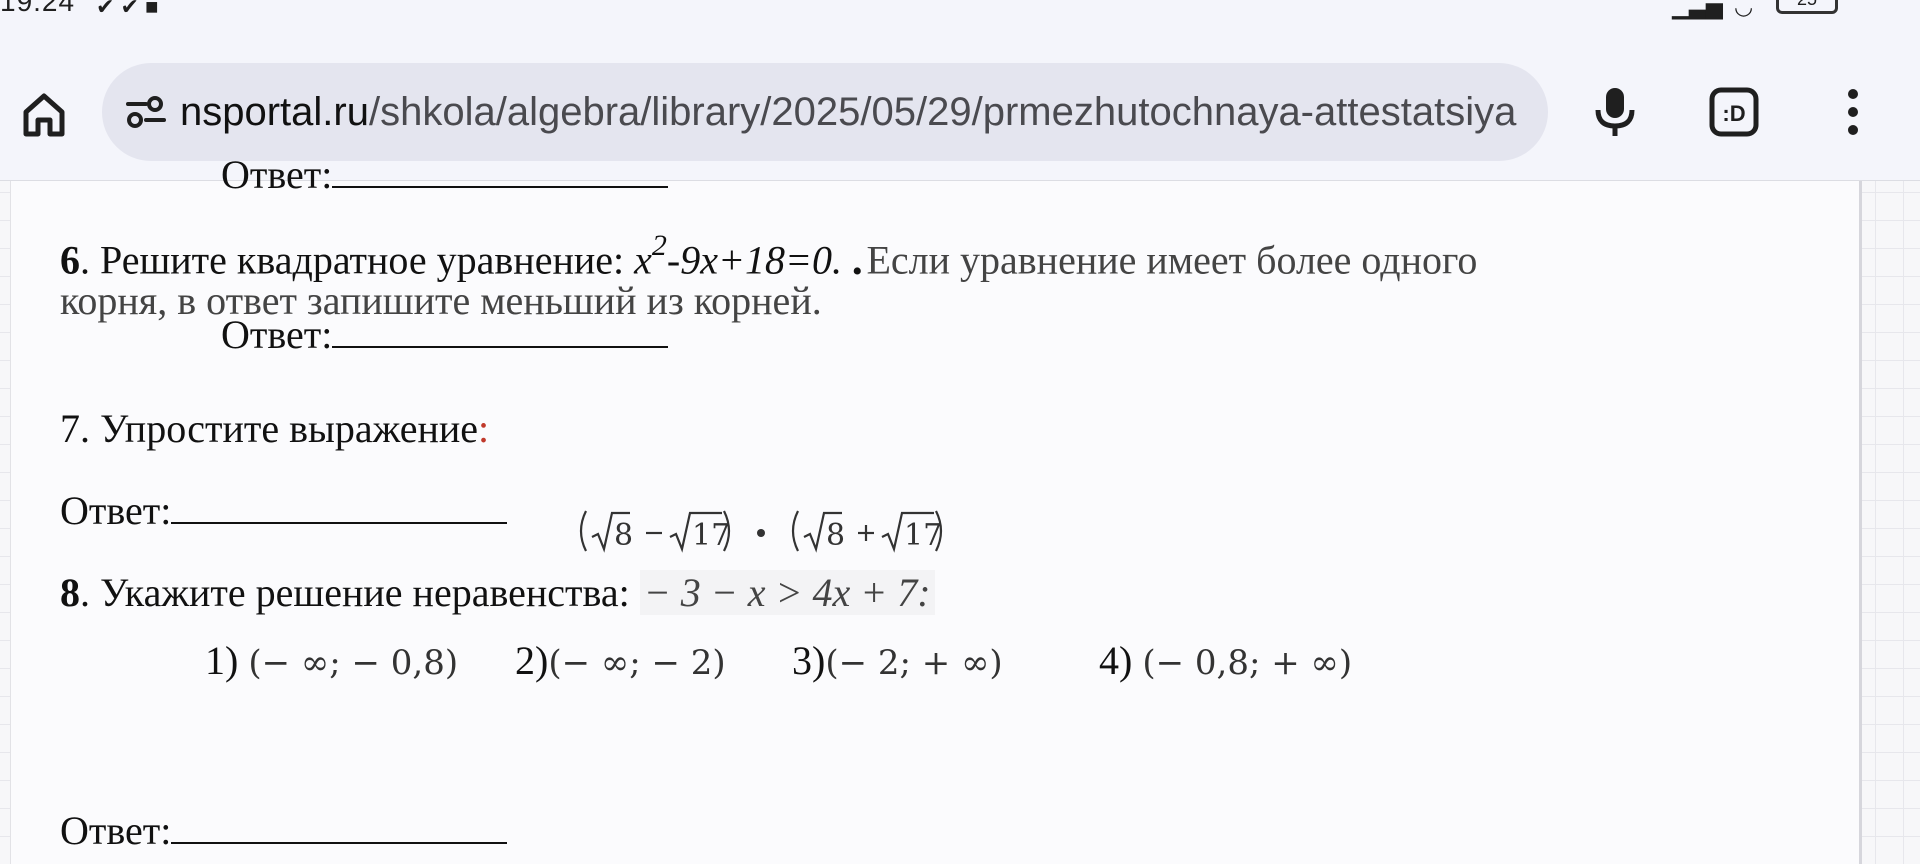  What do you see at coordinates (711, 535) in the screenshot?
I see `q7-sqrt17-a: 17` at bounding box center [711, 535].